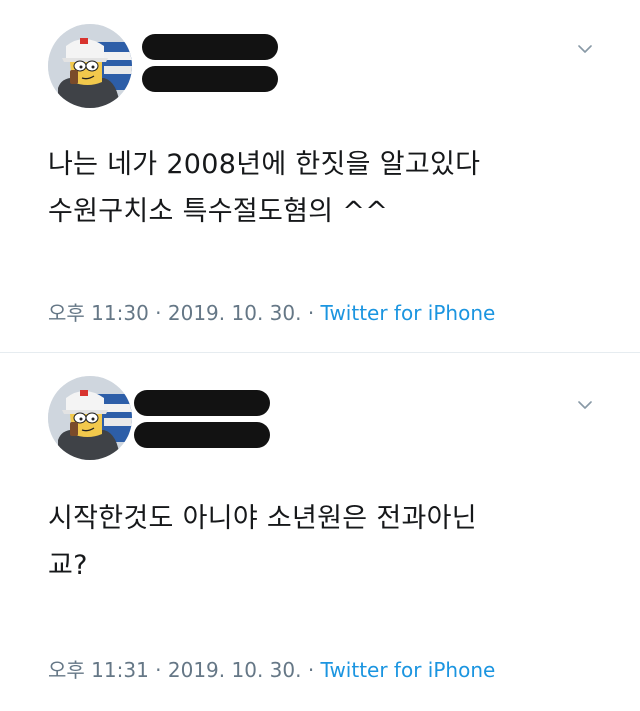 This screenshot has height=711, width=640. I want to click on tweet-time: 오후 11:30, so click(98, 313).